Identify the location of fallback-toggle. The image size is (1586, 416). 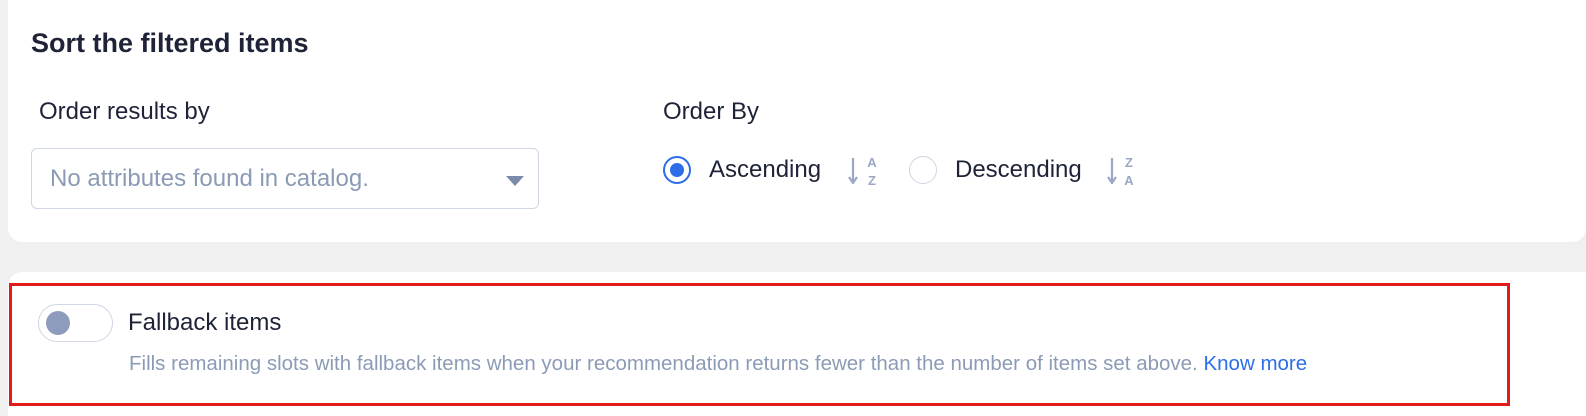
(75, 323).